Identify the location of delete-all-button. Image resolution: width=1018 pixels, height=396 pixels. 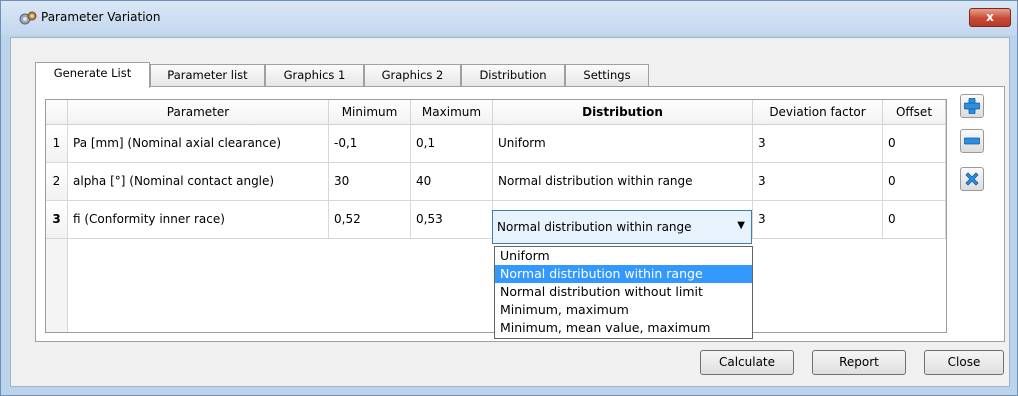
(972, 179).